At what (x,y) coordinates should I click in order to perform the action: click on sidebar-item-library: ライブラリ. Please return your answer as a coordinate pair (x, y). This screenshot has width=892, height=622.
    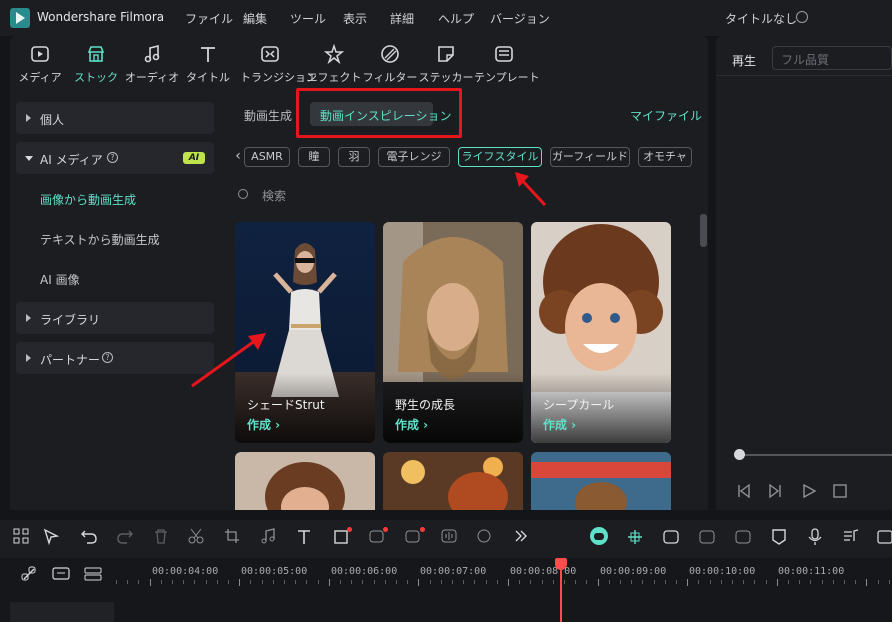
    Looking at the image, I should click on (115, 318).